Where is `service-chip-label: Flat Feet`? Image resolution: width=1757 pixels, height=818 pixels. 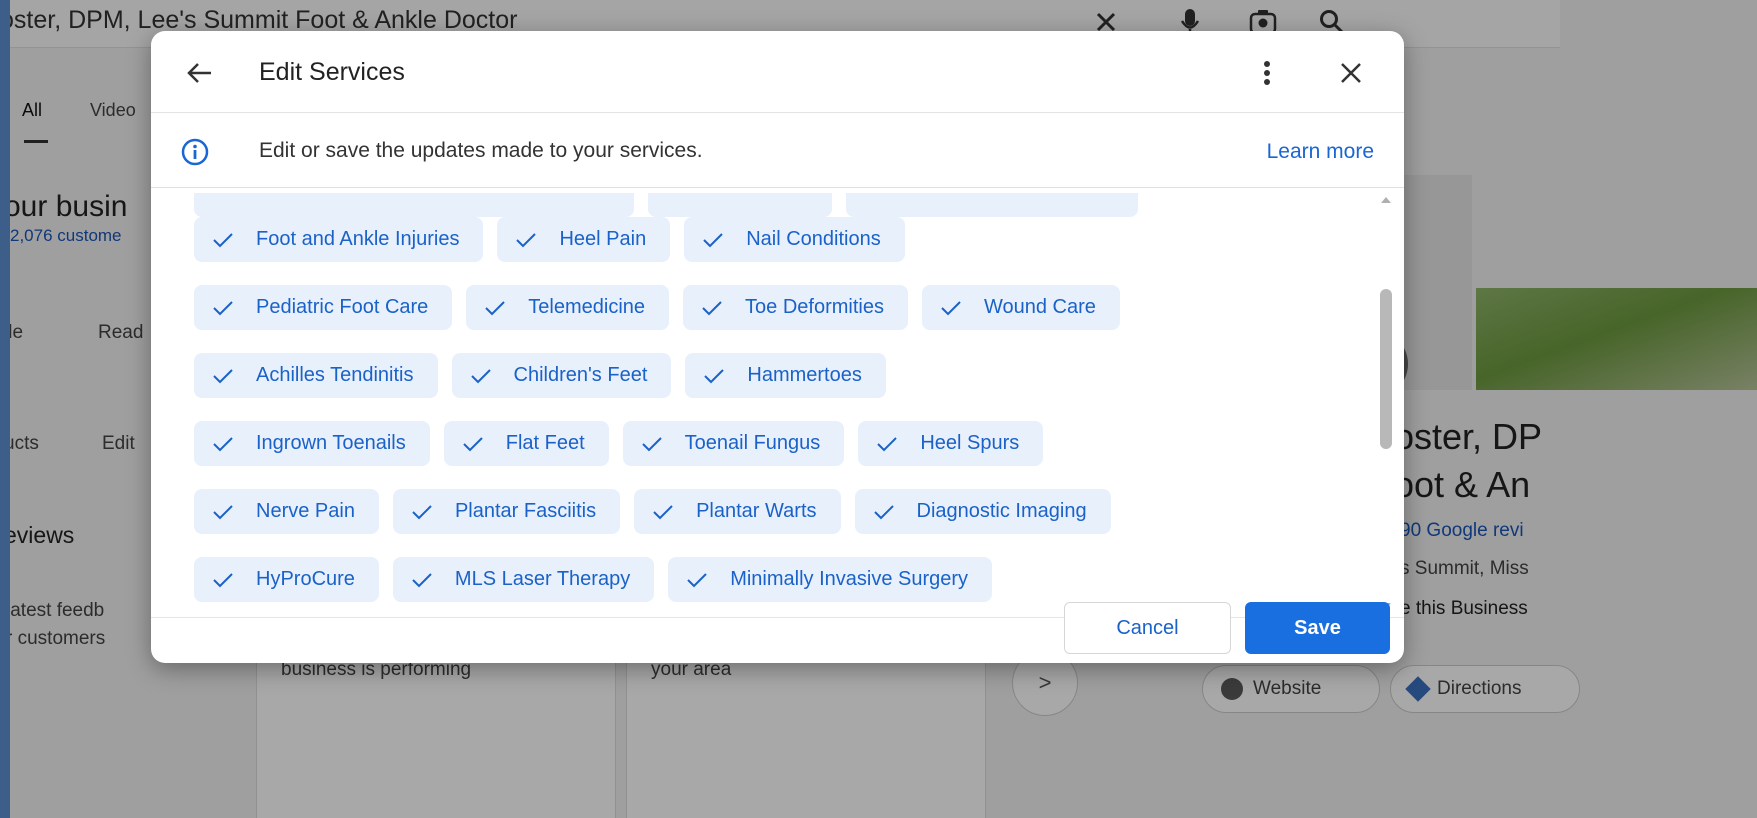 service-chip-label: Flat Feet is located at coordinates (545, 443).